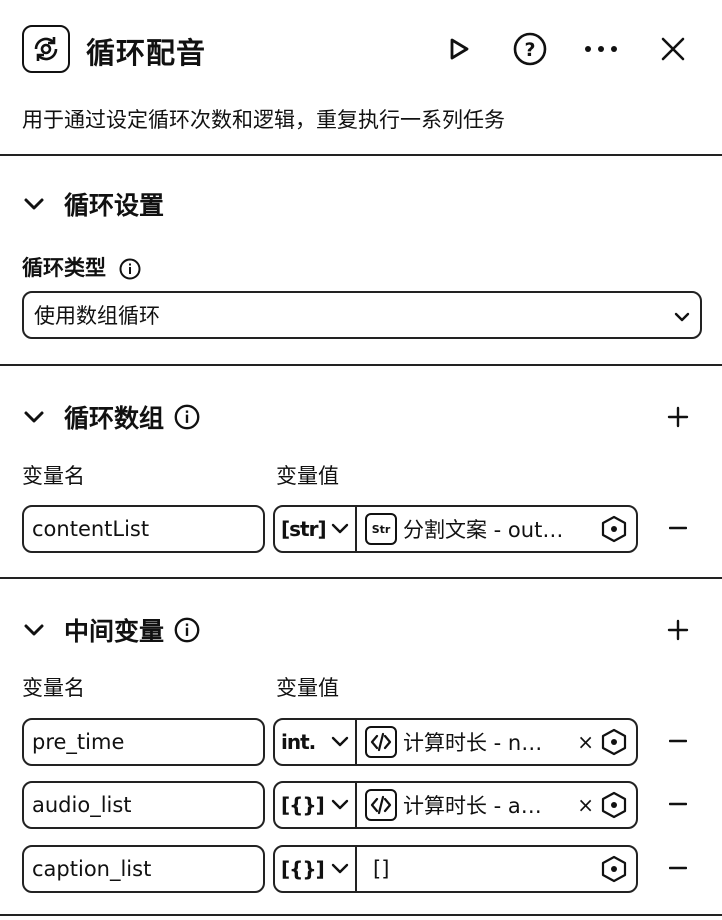 The height and width of the screenshot is (920, 722). What do you see at coordinates (146, 53) in the screenshot?
I see `node-title: 循环配音` at bounding box center [146, 53].